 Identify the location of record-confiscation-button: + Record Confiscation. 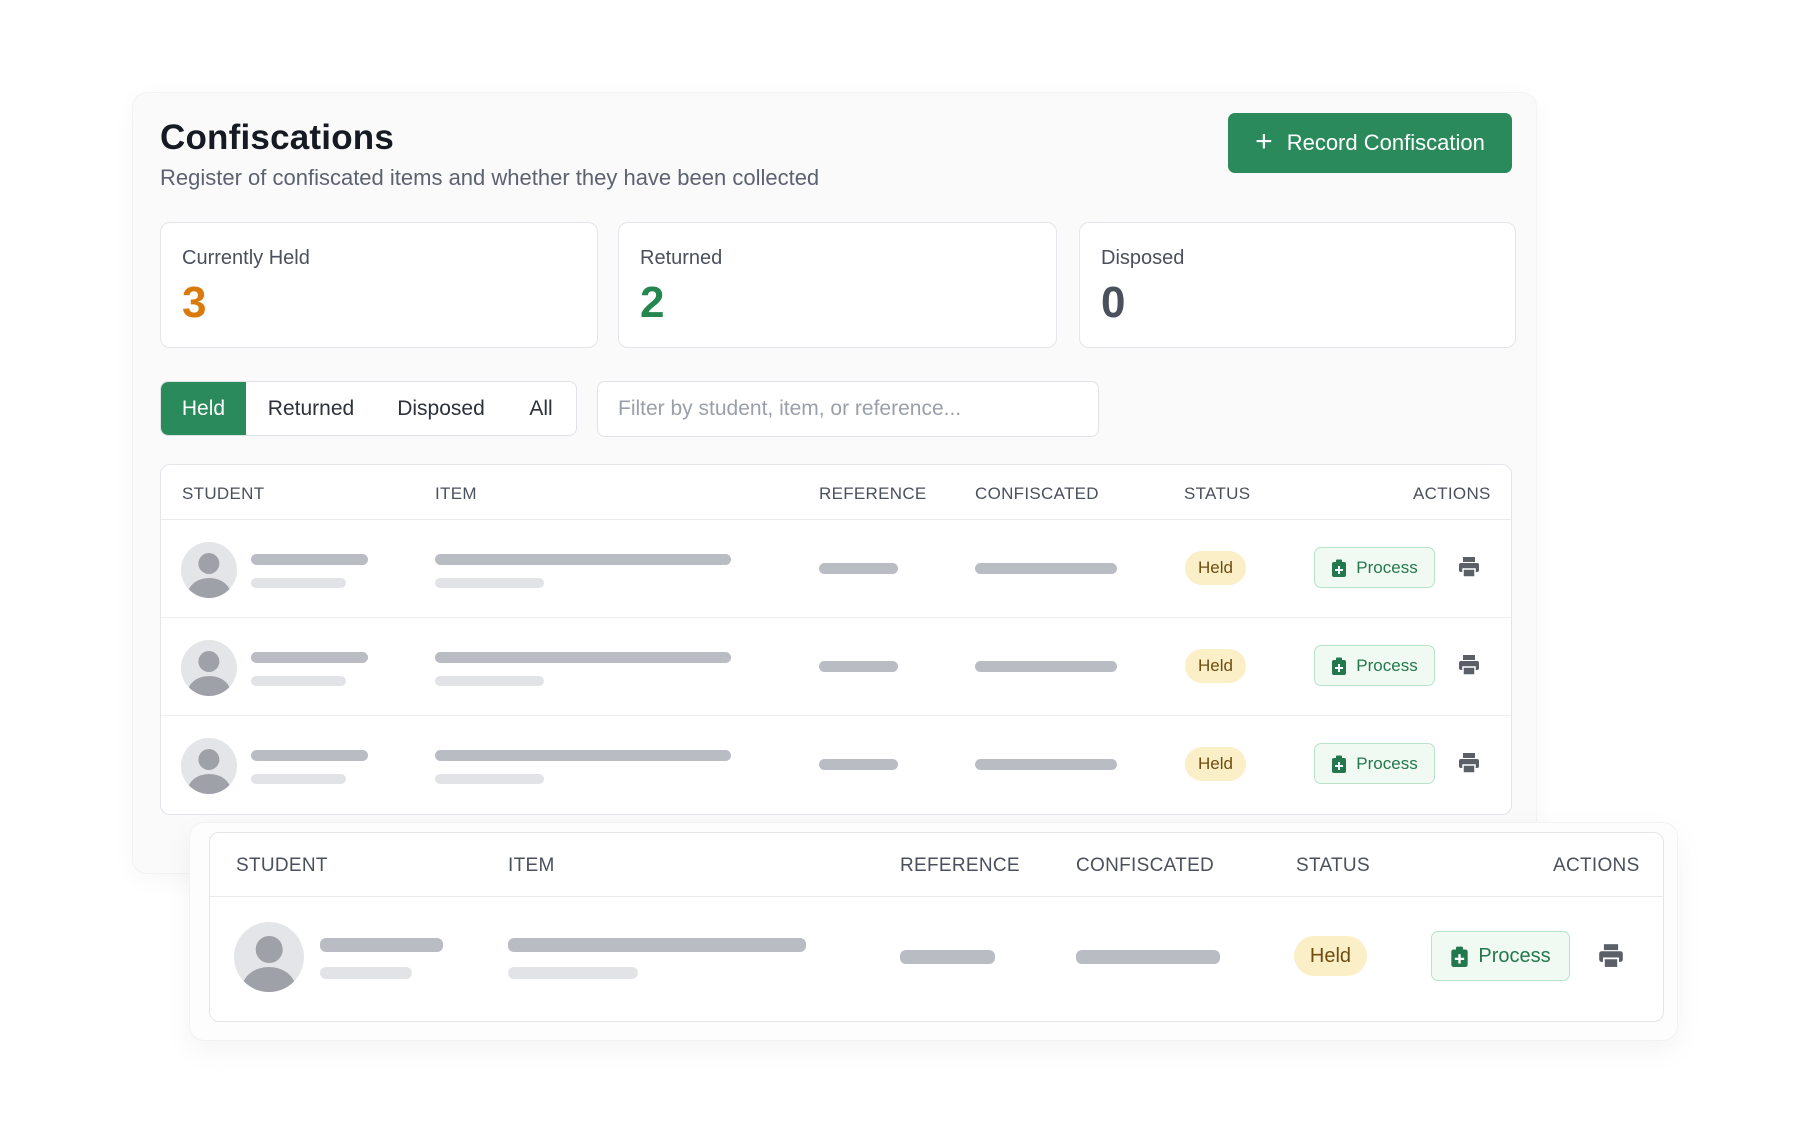
(1370, 143).